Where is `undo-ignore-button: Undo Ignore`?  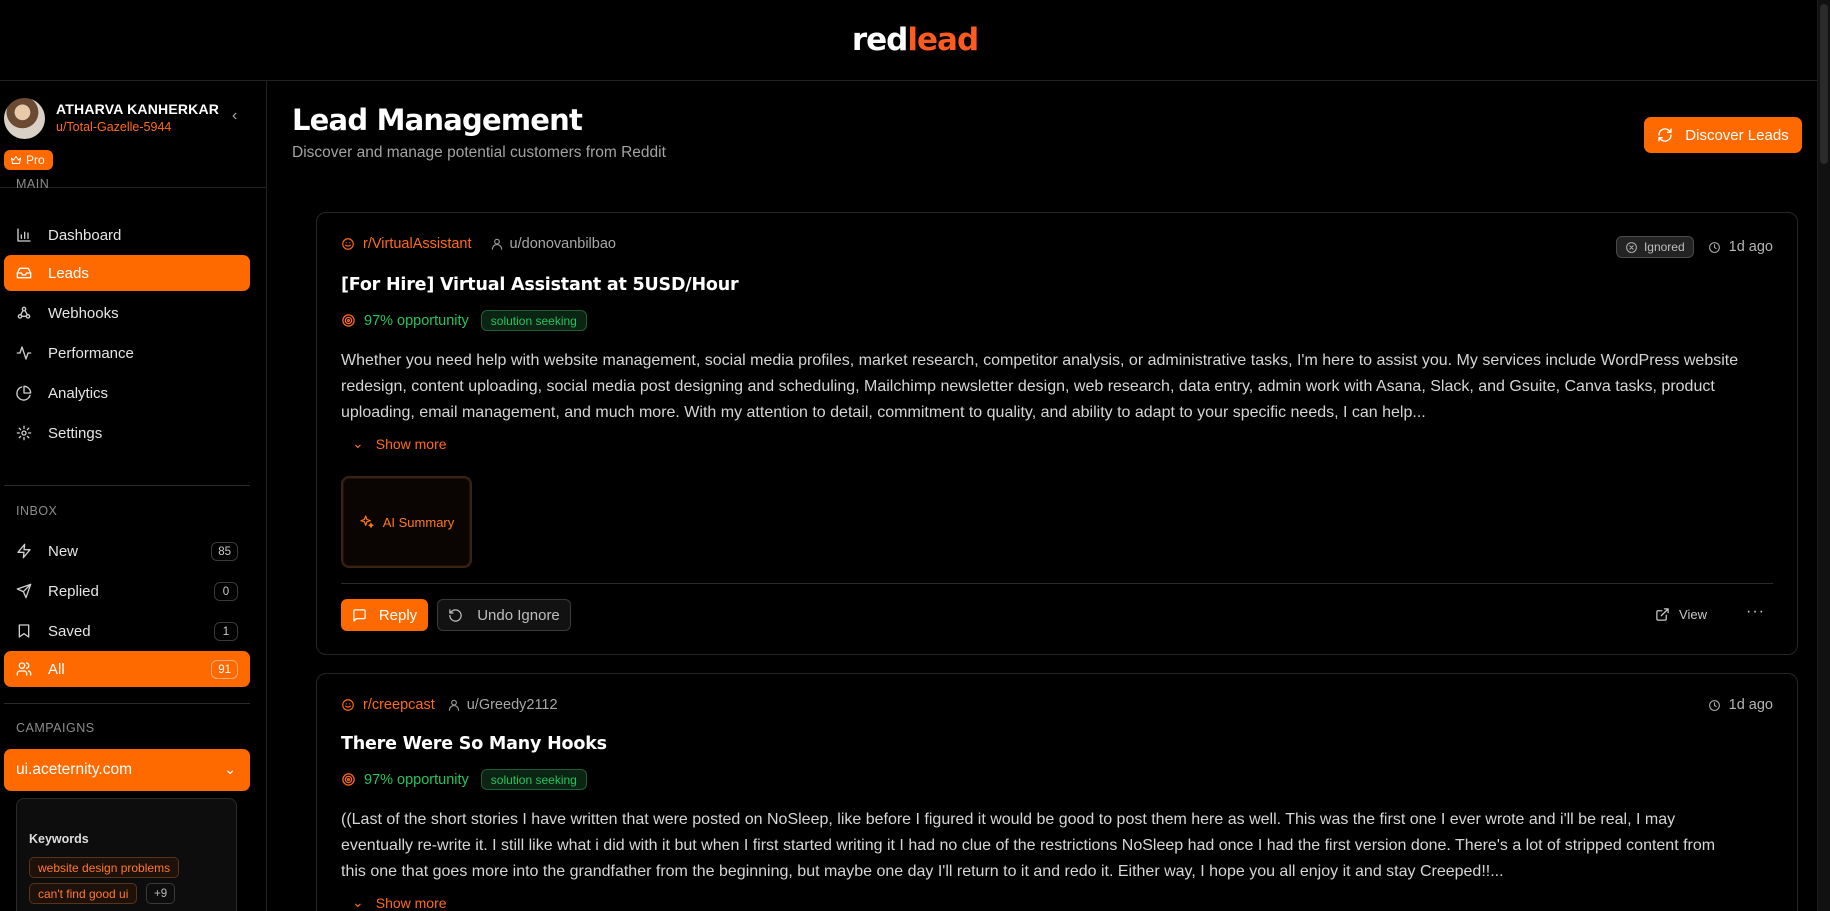
undo-ignore-button: Undo Ignore is located at coordinates (504, 615).